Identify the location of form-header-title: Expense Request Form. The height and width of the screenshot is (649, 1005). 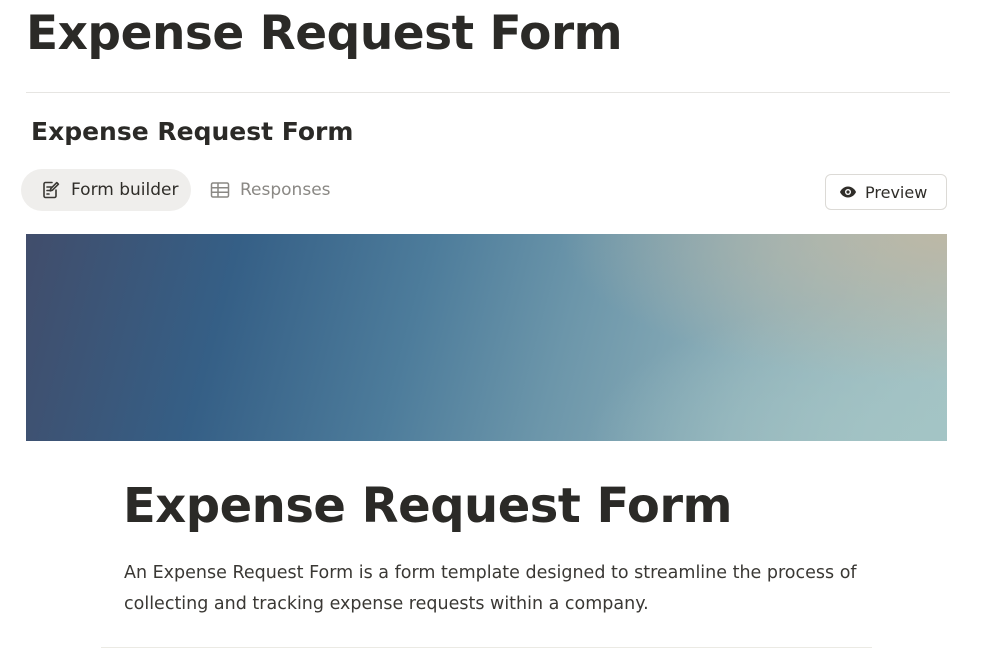
(192, 132).